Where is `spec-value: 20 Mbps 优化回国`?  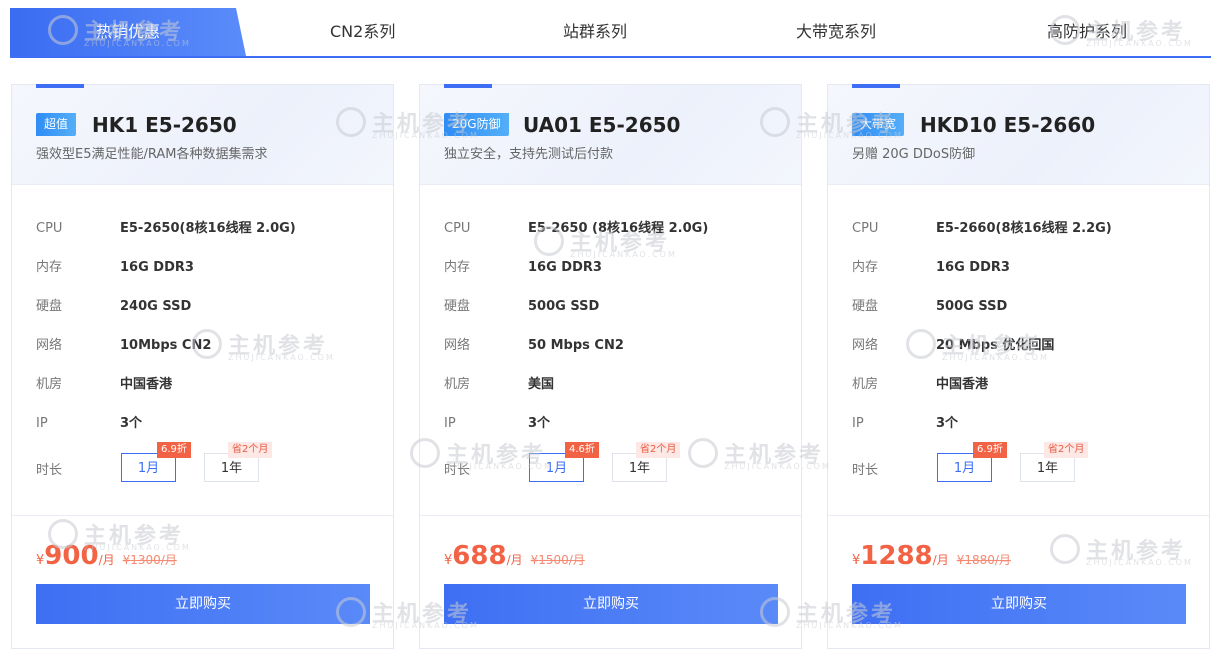 spec-value: 20 Mbps 优化回国 is located at coordinates (995, 345).